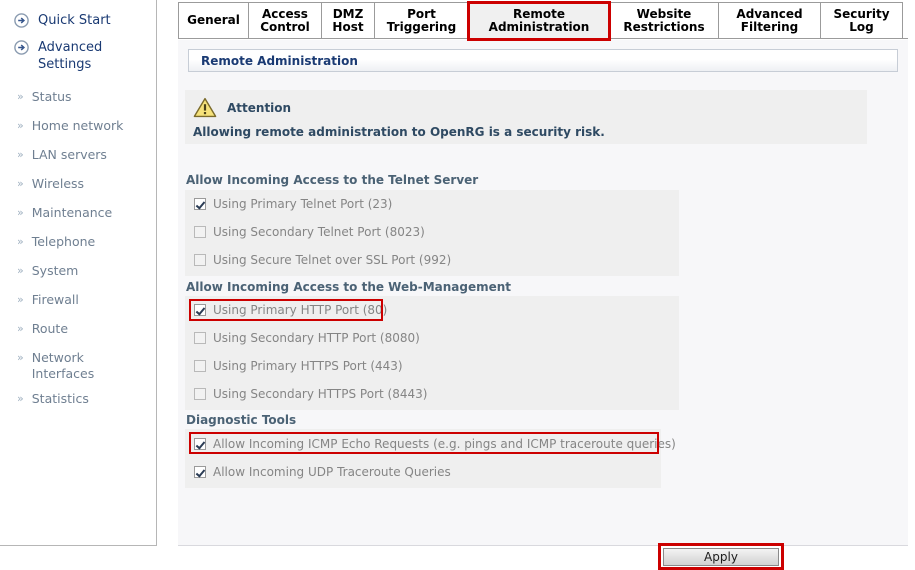  What do you see at coordinates (200, 472) in the screenshot?
I see `checkbox-udp-traceroute-queries` at bounding box center [200, 472].